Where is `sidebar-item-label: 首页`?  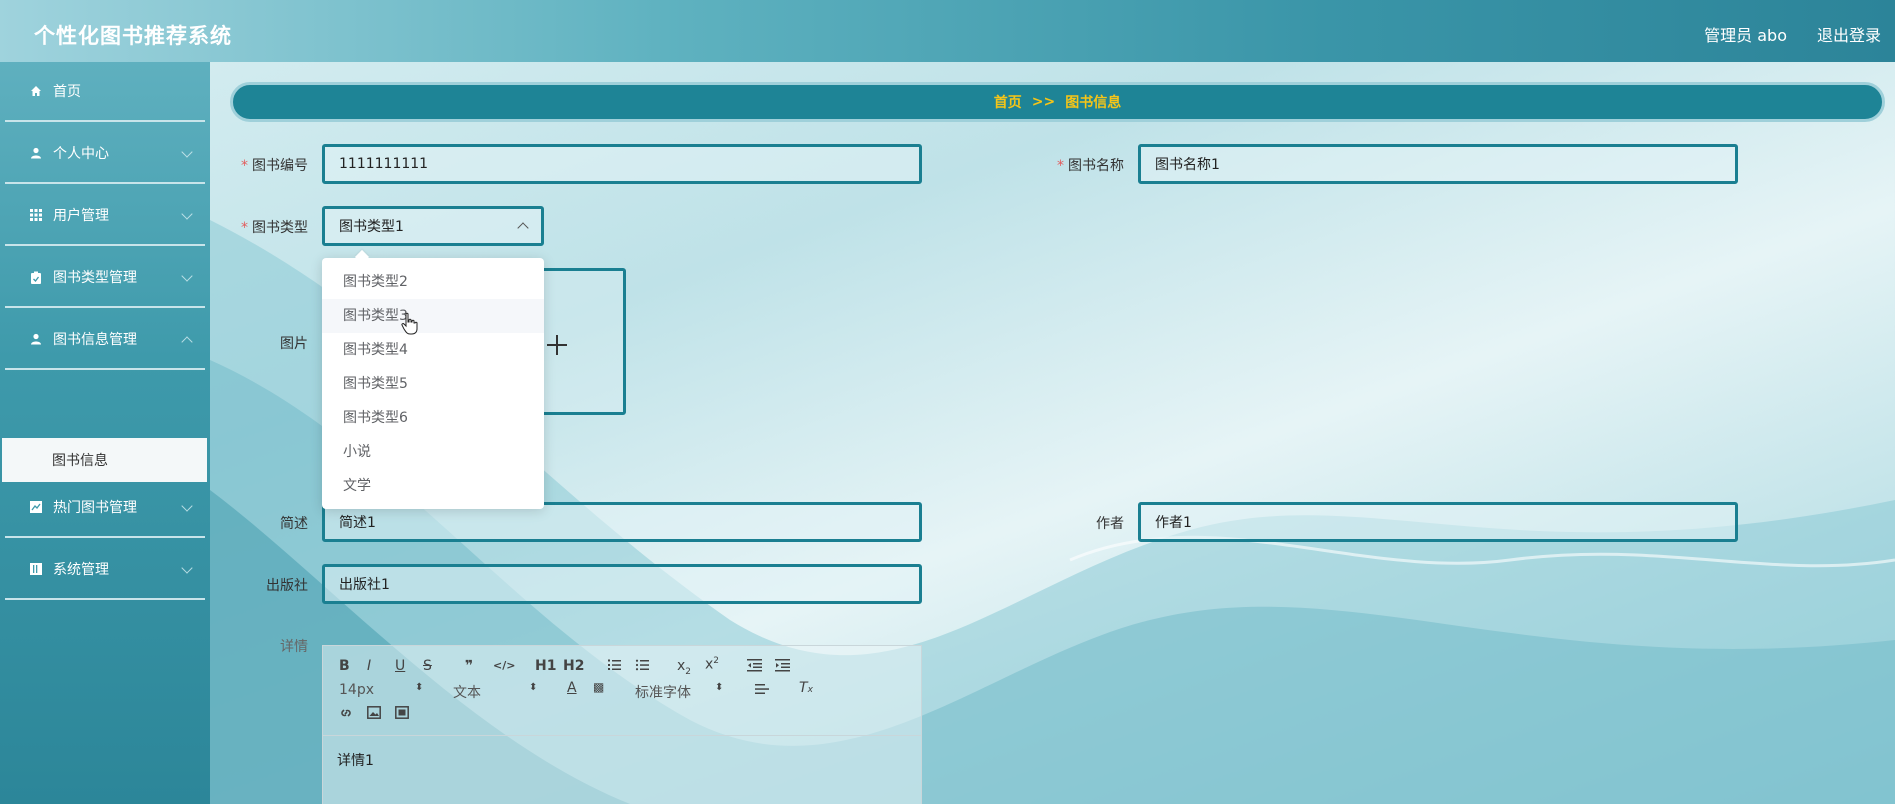 sidebar-item-label: 首页 is located at coordinates (67, 92).